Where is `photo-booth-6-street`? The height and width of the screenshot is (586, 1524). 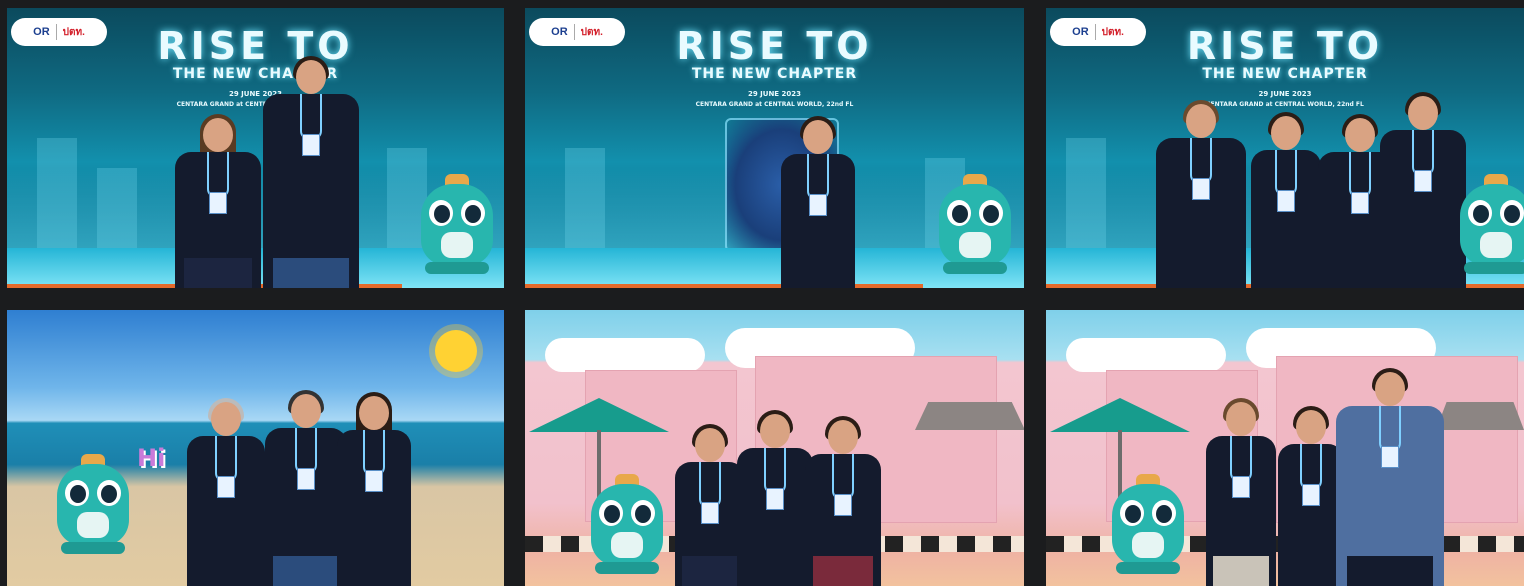
photo-booth-6-street is located at coordinates (1285, 448).